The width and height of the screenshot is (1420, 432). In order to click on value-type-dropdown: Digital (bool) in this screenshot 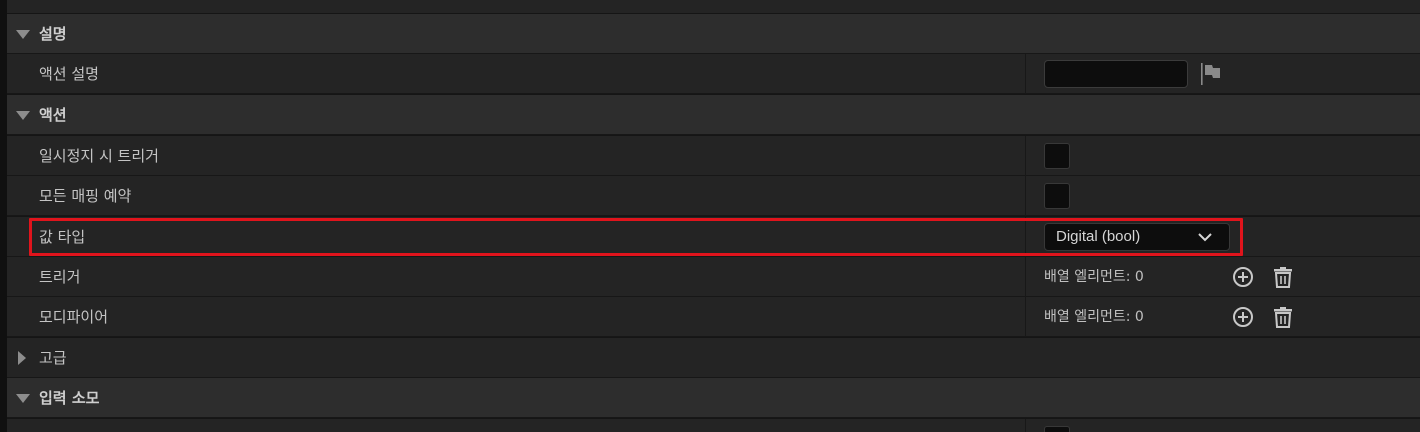, I will do `click(1137, 237)`.